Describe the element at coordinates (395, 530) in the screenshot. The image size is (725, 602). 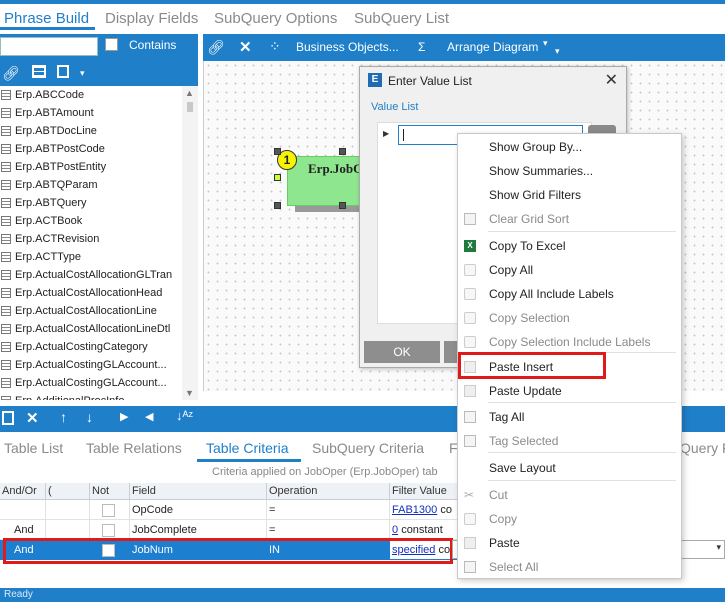
I see `filter-value-link: 0` at that location.